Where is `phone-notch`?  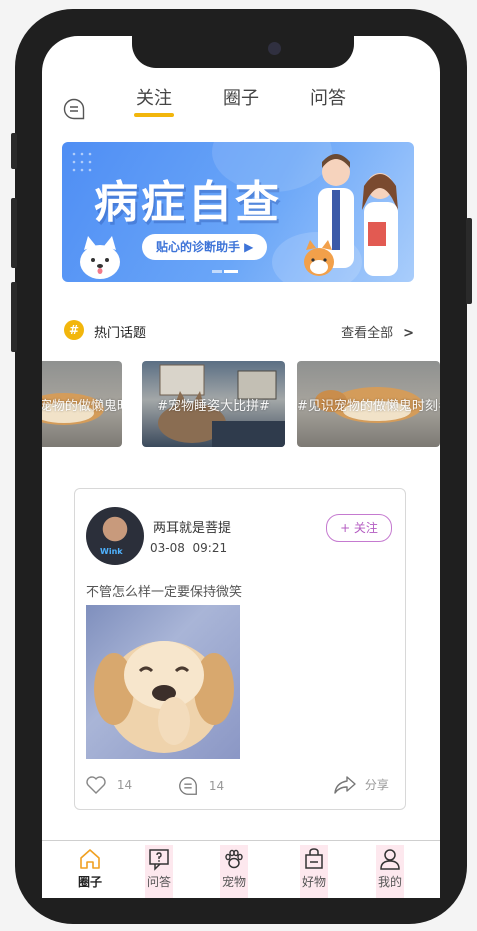 phone-notch is located at coordinates (243, 52).